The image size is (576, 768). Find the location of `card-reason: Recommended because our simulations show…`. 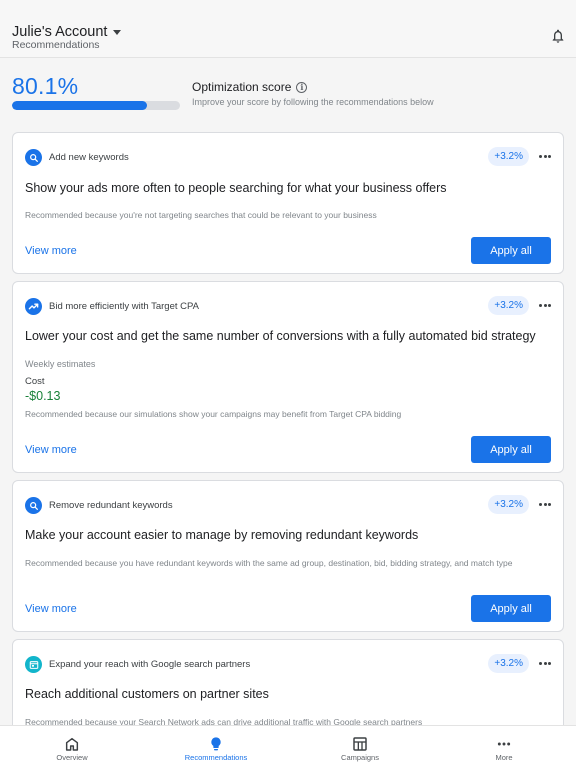

card-reason: Recommended because our simulations show… is located at coordinates (213, 414).